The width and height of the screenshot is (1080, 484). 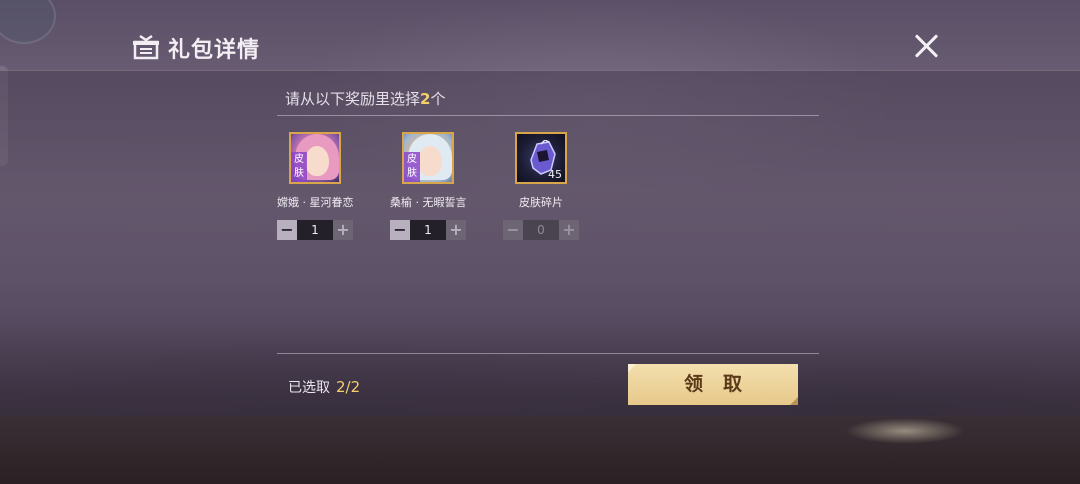 I want to click on reward-item-skin-fragment: 45 皮肤碎片, so click(x=541, y=171).